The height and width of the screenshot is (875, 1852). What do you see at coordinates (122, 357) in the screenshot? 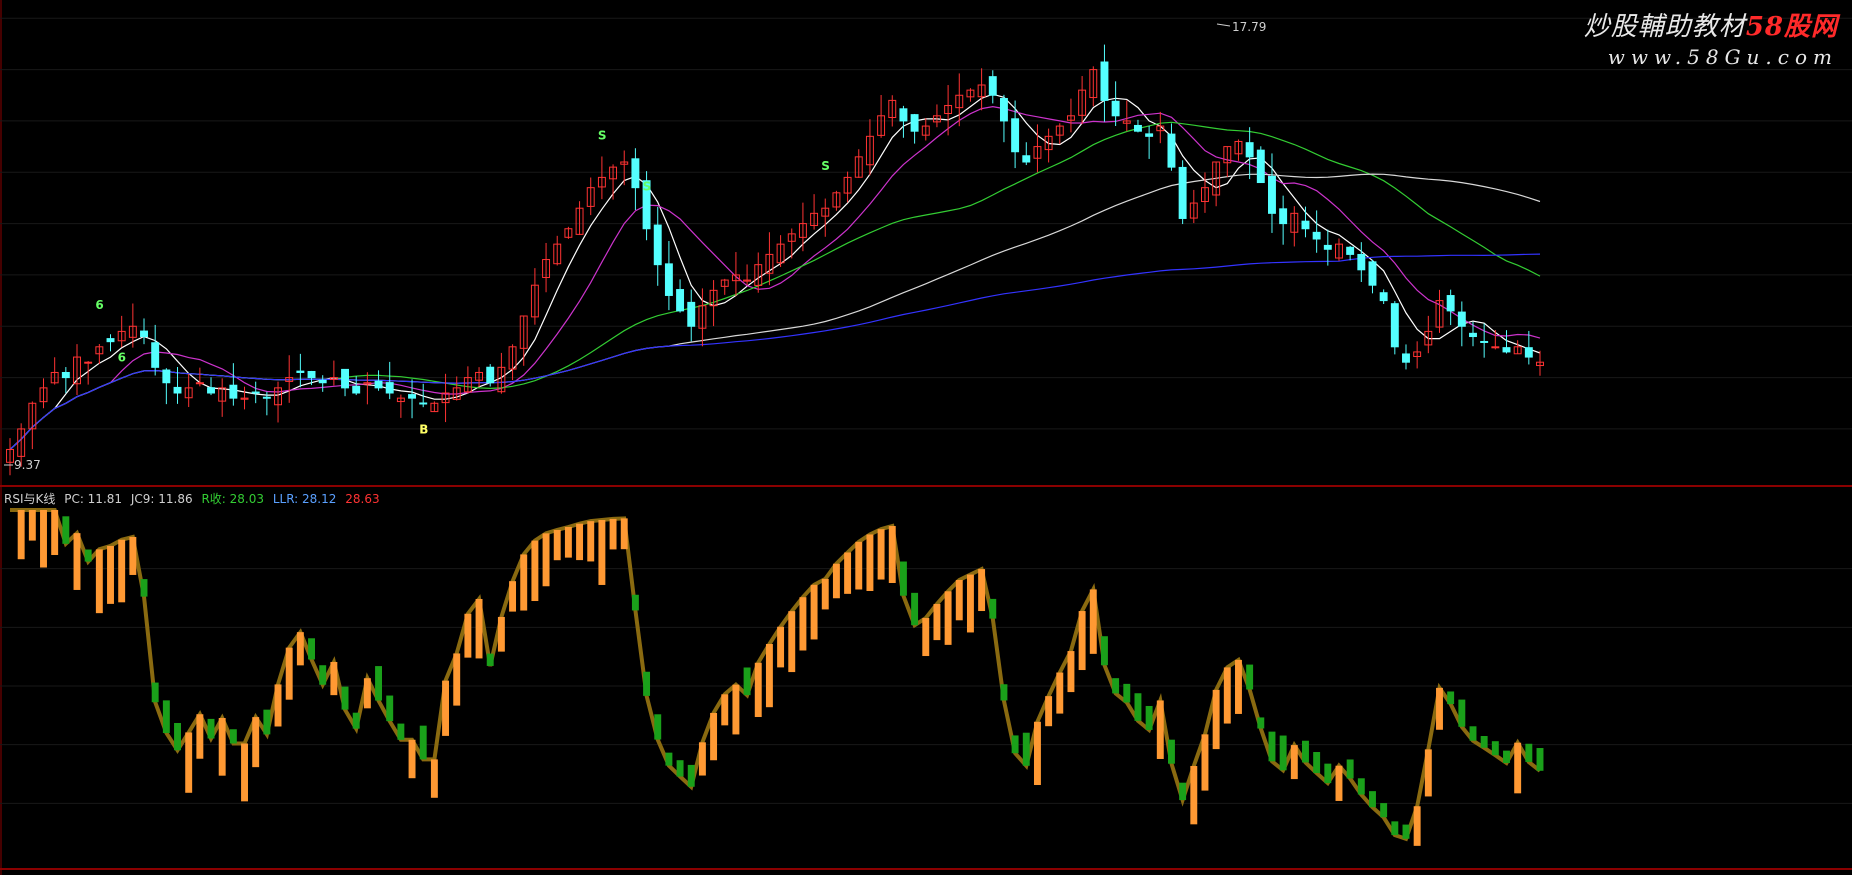
I see `signal-label: 6` at bounding box center [122, 357].